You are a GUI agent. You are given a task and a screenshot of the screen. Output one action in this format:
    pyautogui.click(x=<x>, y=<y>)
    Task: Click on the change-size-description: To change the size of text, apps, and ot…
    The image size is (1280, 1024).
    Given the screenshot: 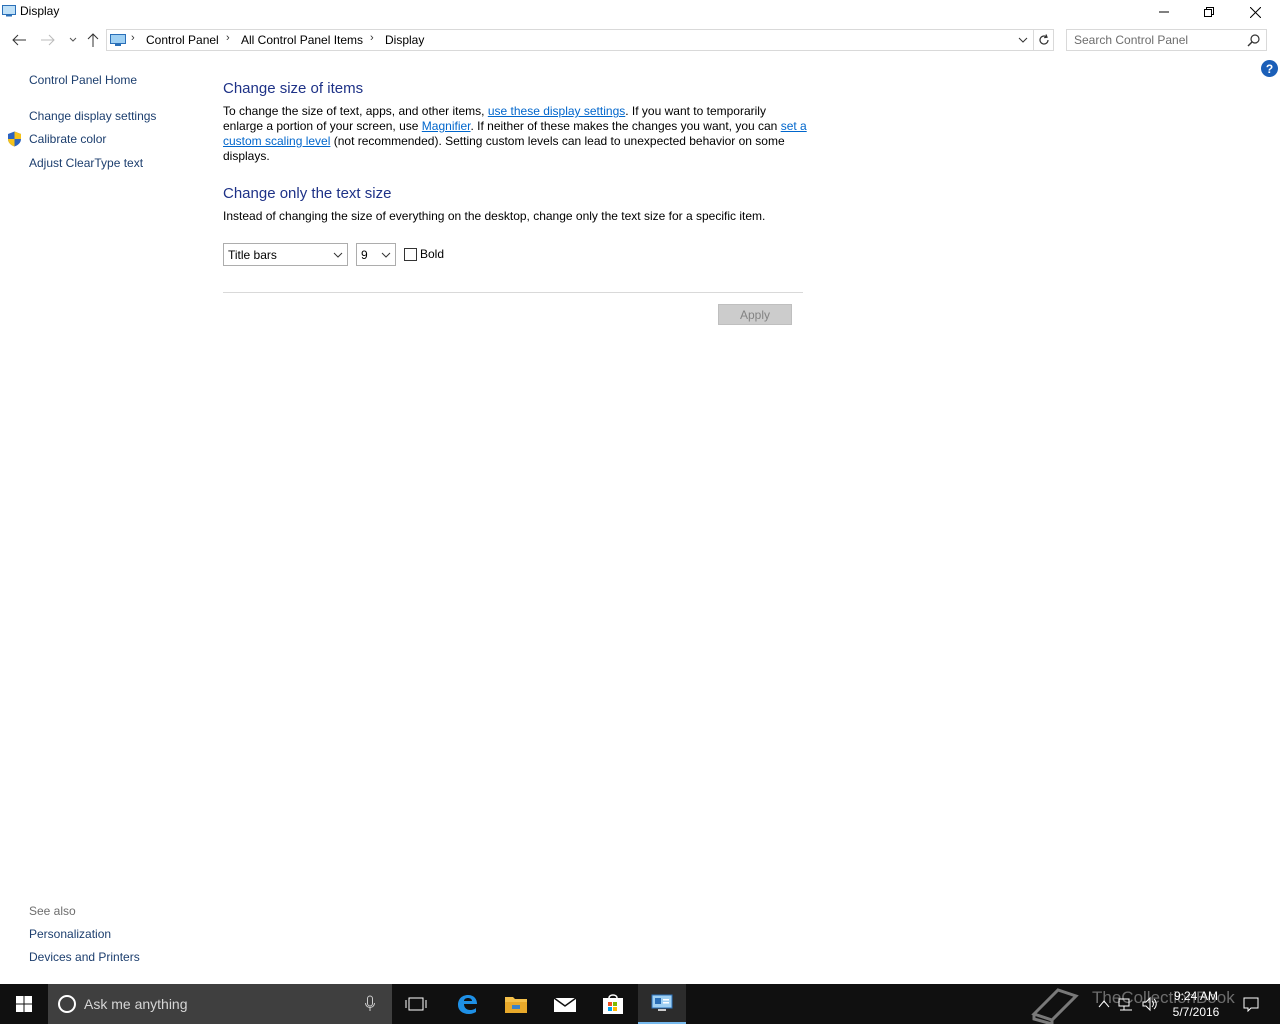 What is the action you would take?
    pyautogui.click(x=515, y=134)
    